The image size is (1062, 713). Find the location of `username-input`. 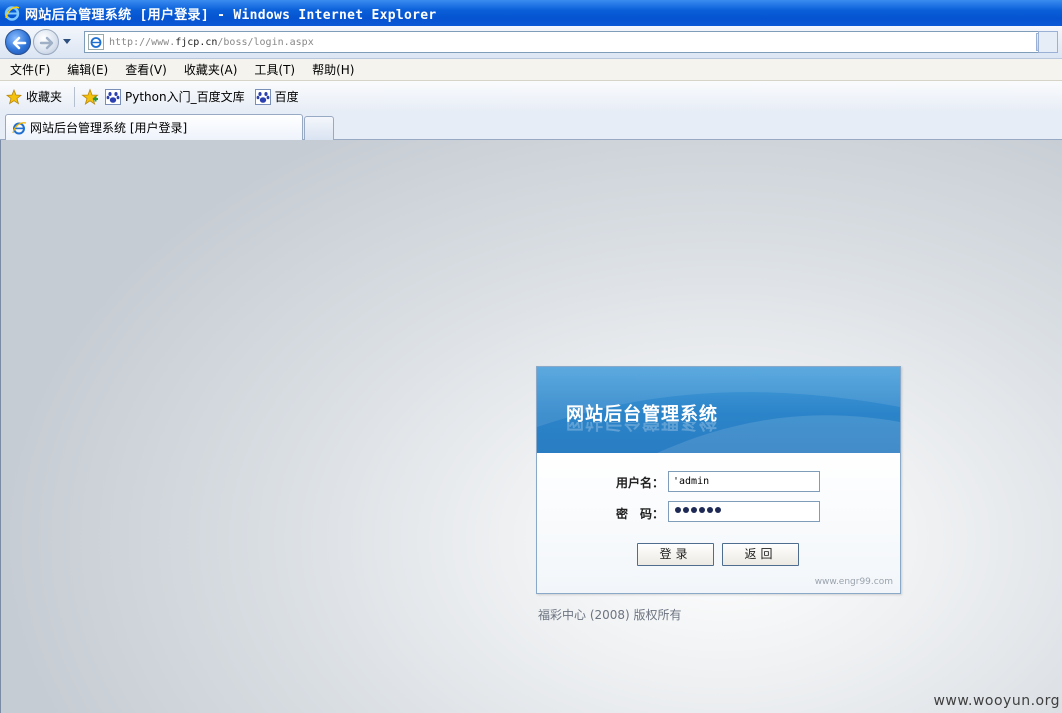

username-input is located at coordinates (744, 481).